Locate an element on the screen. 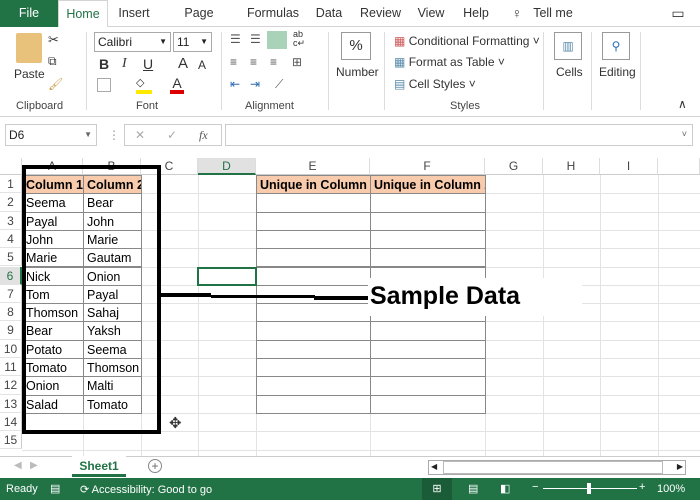 Image resolution: width=700 pixels, height=500 pixels. row-header-2: 2 is located at coordinates (11, 202).